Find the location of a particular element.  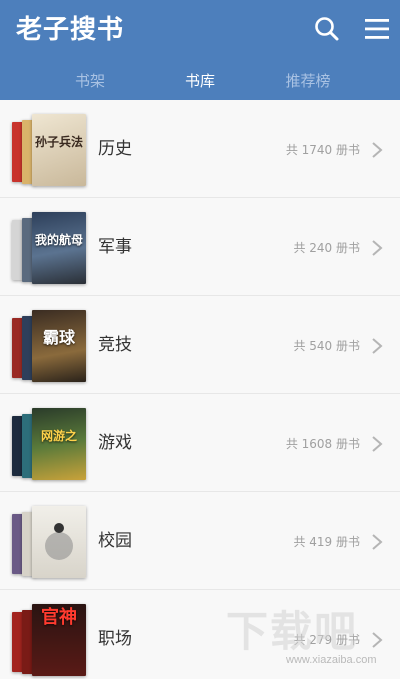

category-name: 职场 is located at coordinates (115, 639).